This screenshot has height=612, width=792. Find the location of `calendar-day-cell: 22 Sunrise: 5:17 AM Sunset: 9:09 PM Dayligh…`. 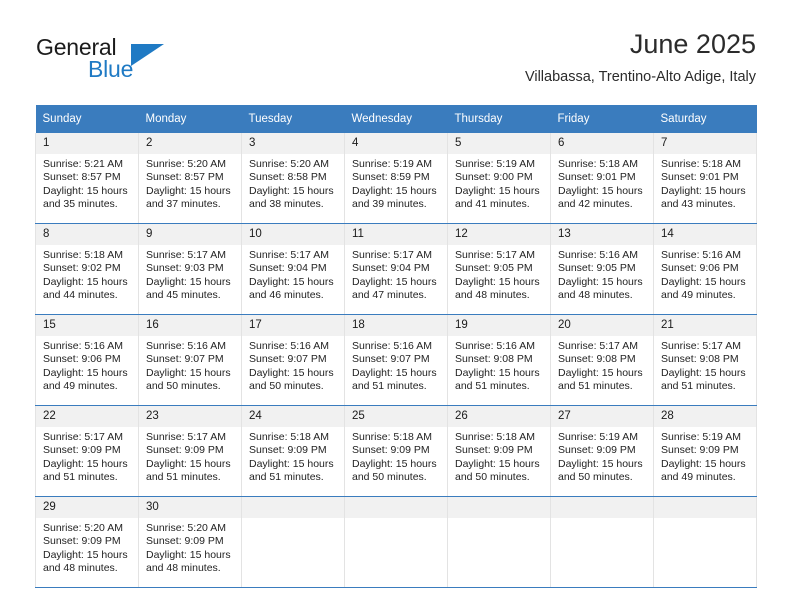

calendar-day-cell: 22 Sunrise: 5:17 AM Sunset: 9:09 PM Dayligh… is located at coordinates (87, 451).